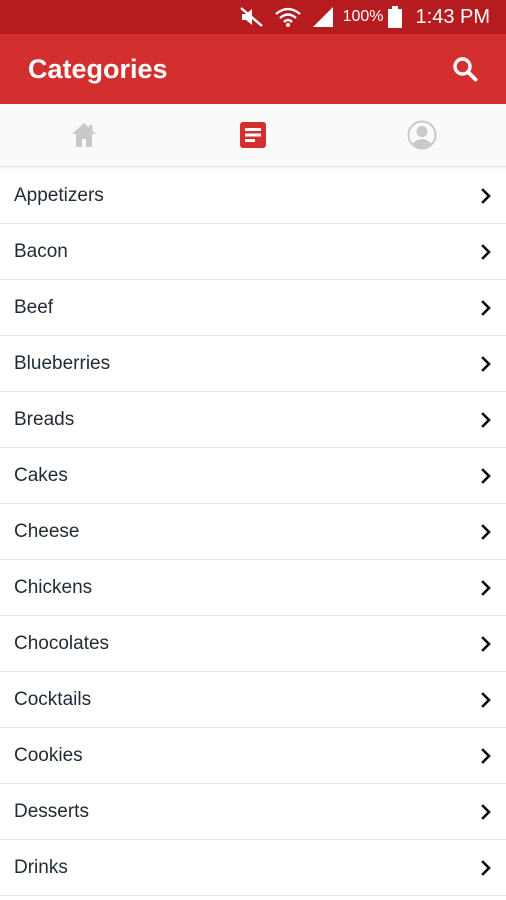  What do you see at coordinates (253, 308) in the screenshot?
I see `list-item: Beef` at bounding box center [253, 308].